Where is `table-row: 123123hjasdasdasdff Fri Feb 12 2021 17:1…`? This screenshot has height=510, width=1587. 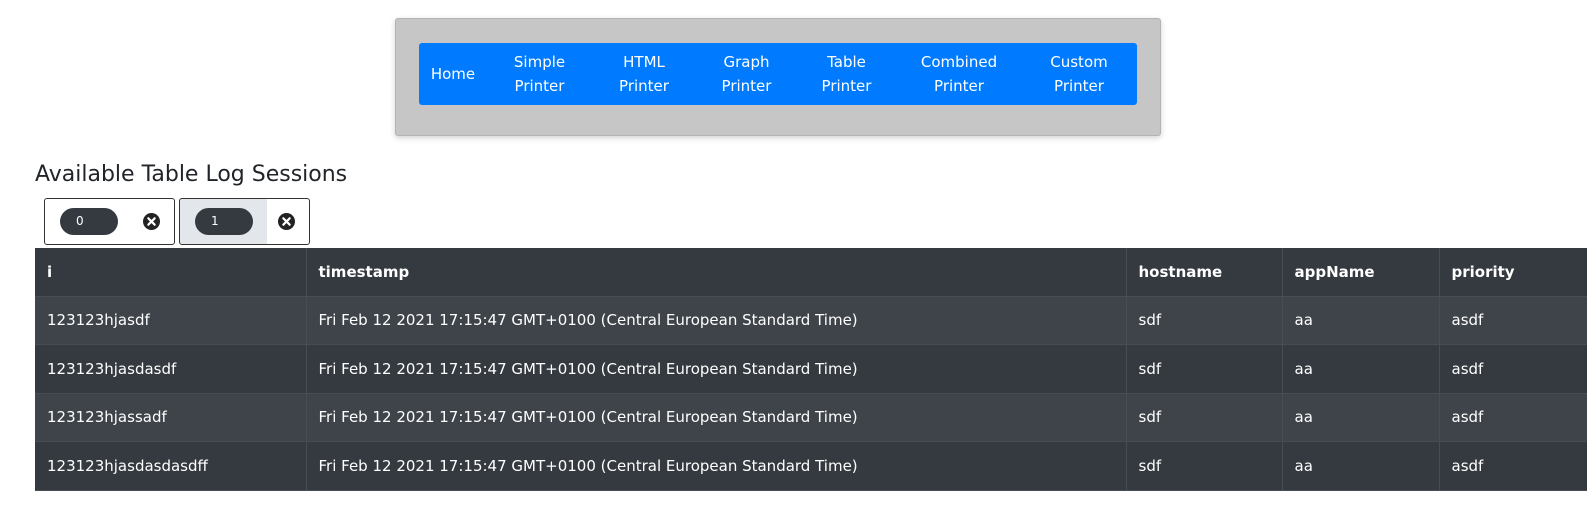
table-row: 123123hjasdasdasdff Fri Feb 12 2021 17:1… is located at coordinates (811, 466).